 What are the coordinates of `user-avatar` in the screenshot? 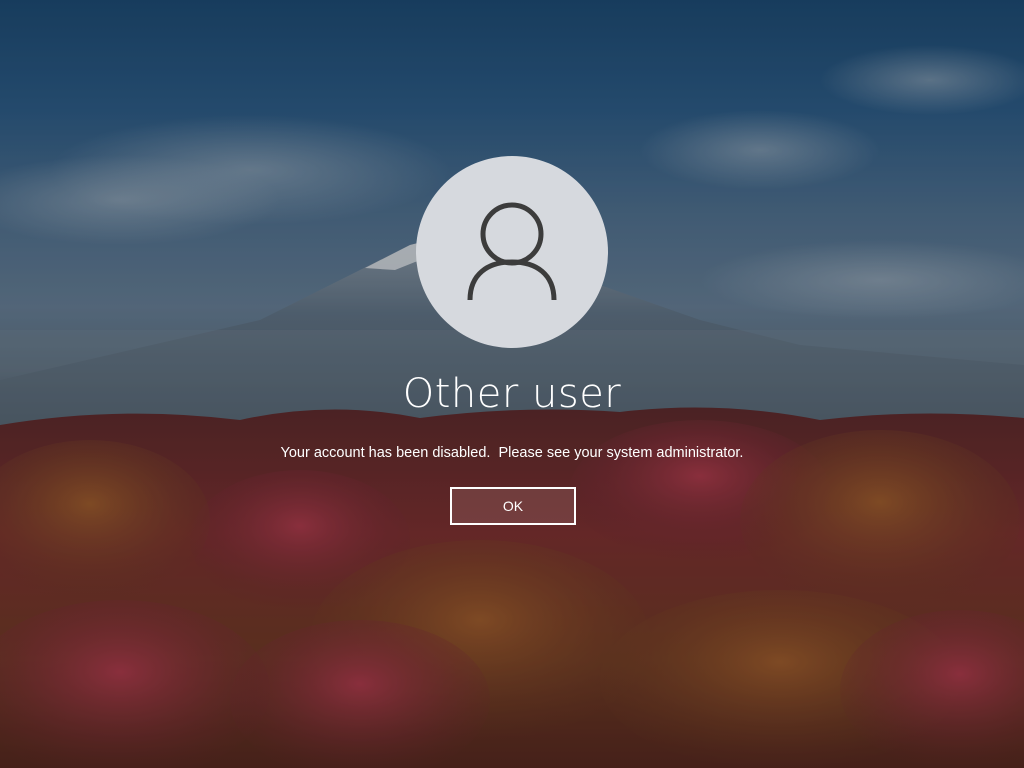 It's located at (512, 252).